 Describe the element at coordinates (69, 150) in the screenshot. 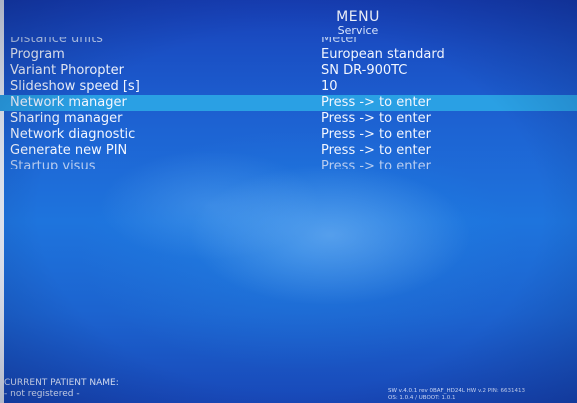

I see `menu-item-label: Generate new PIN` at that location.